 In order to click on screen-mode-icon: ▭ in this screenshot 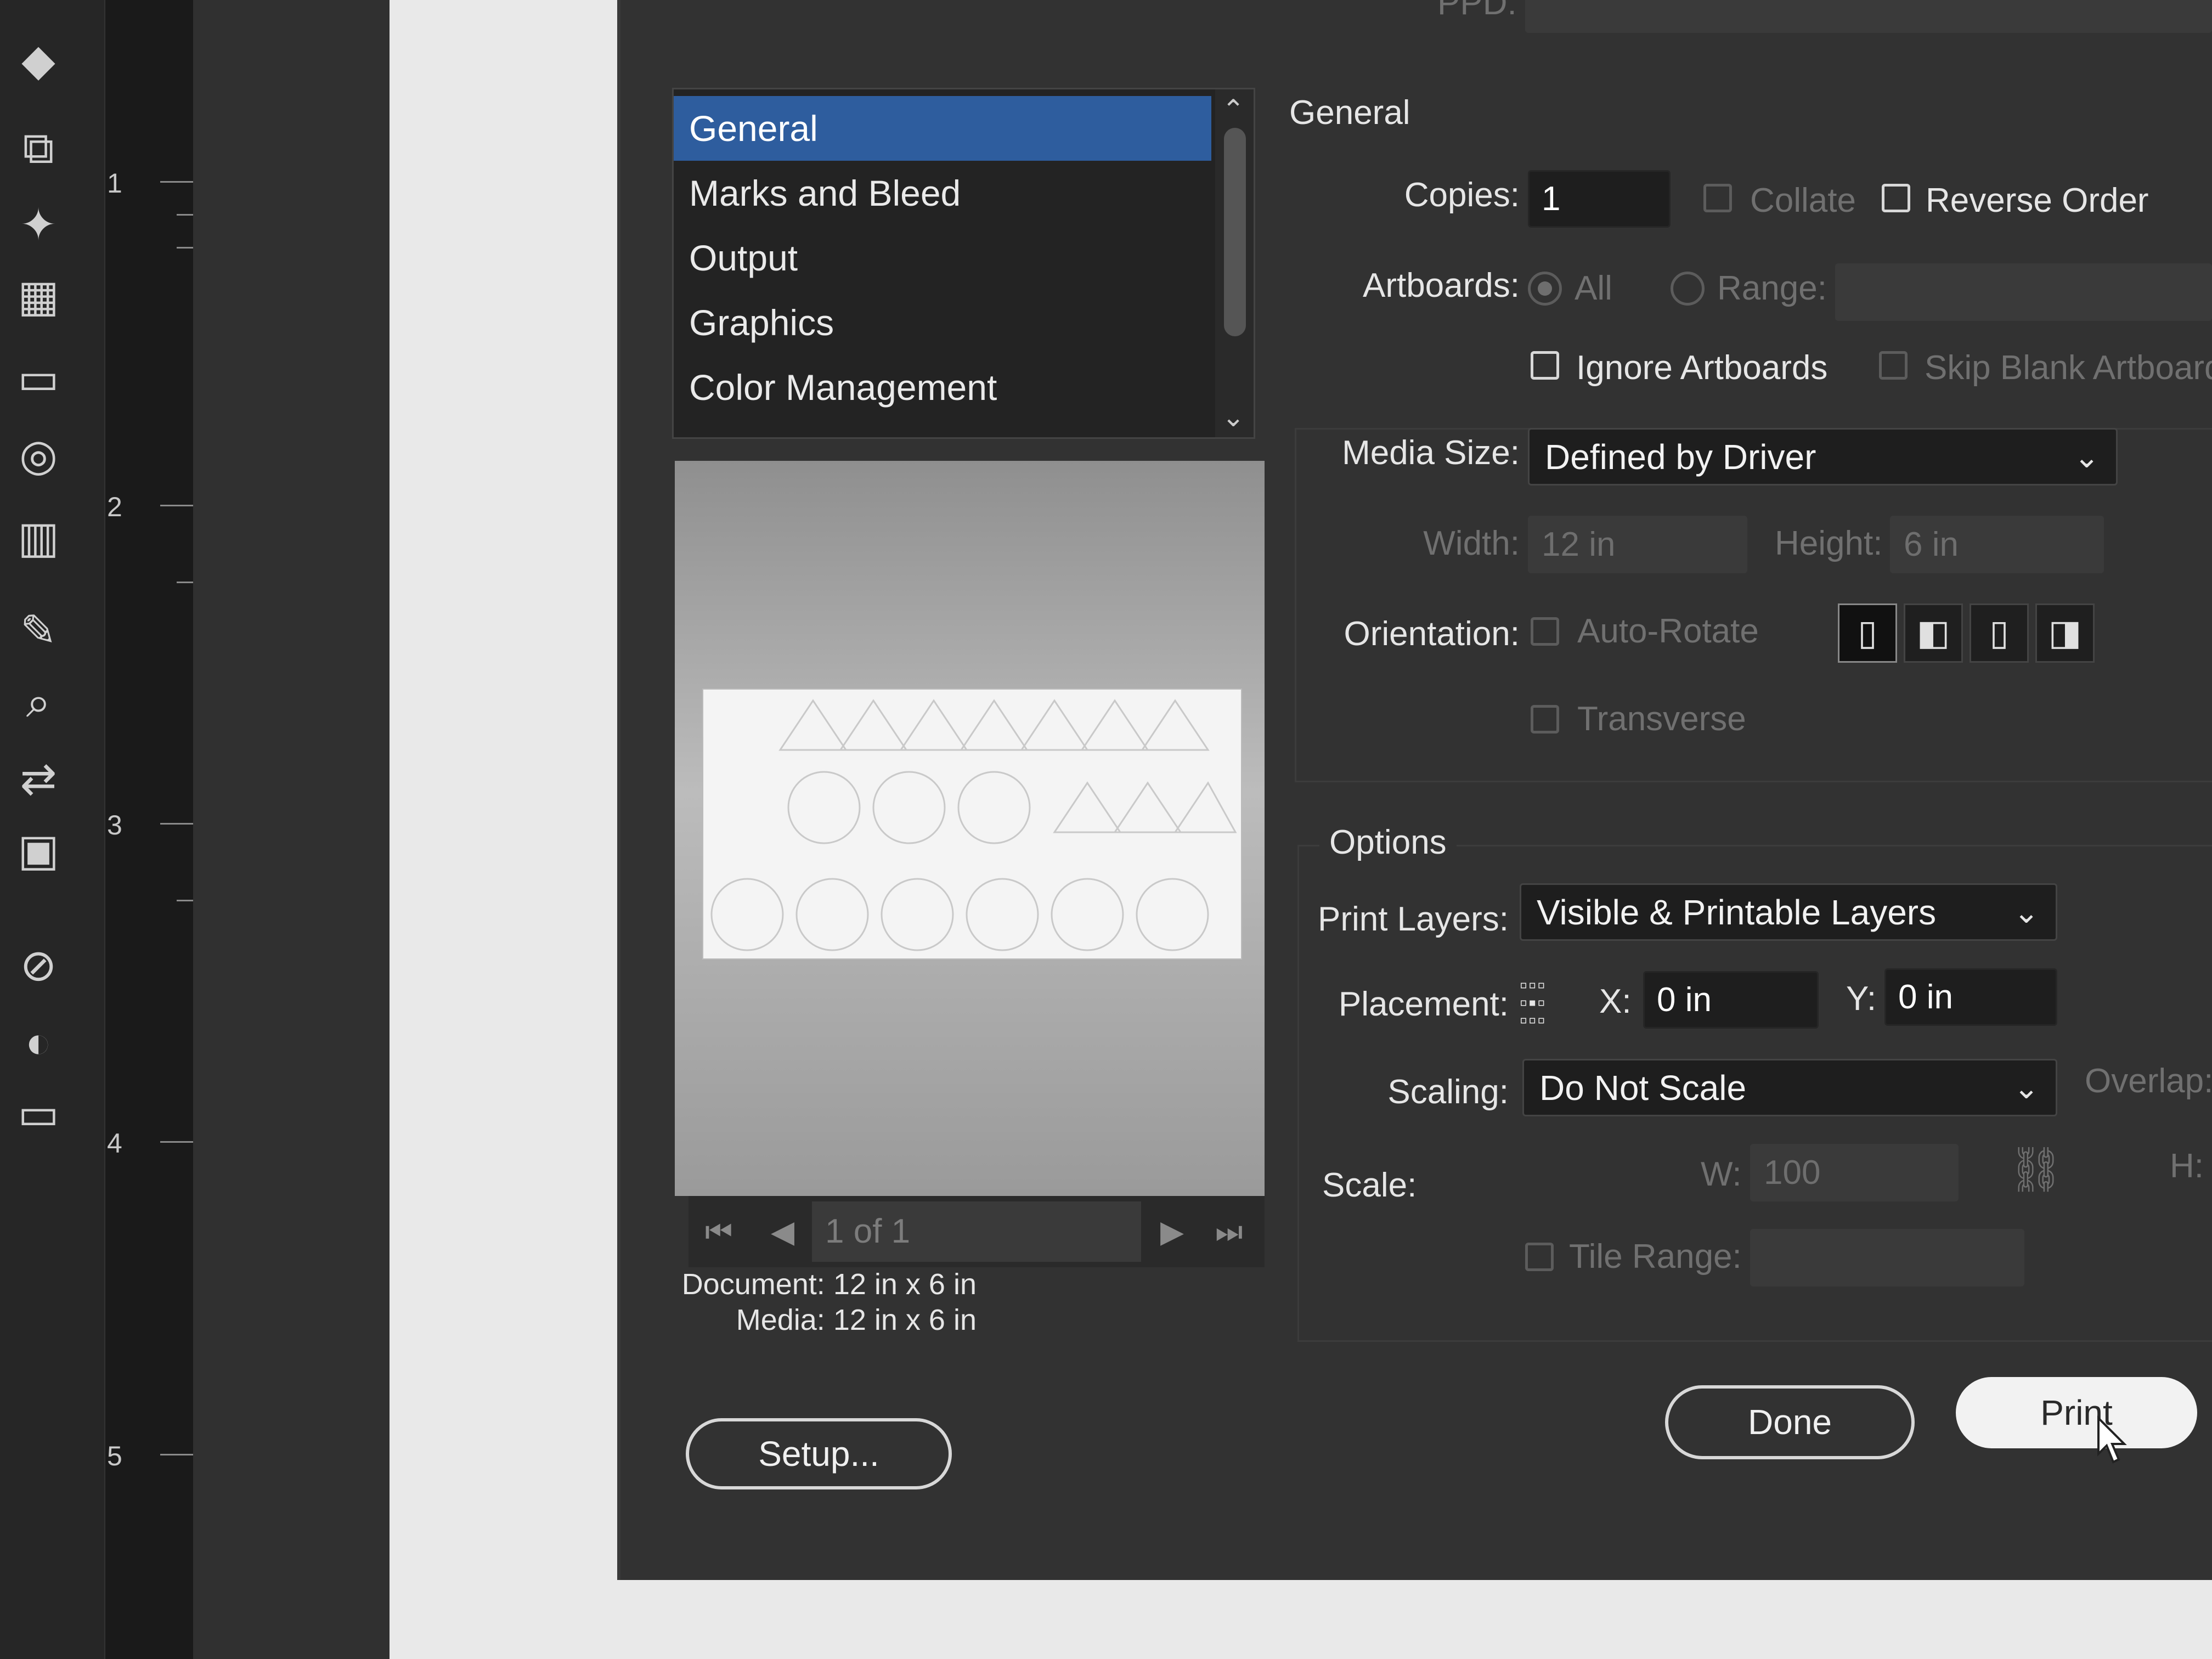, I will do `click(38, 1113)`.